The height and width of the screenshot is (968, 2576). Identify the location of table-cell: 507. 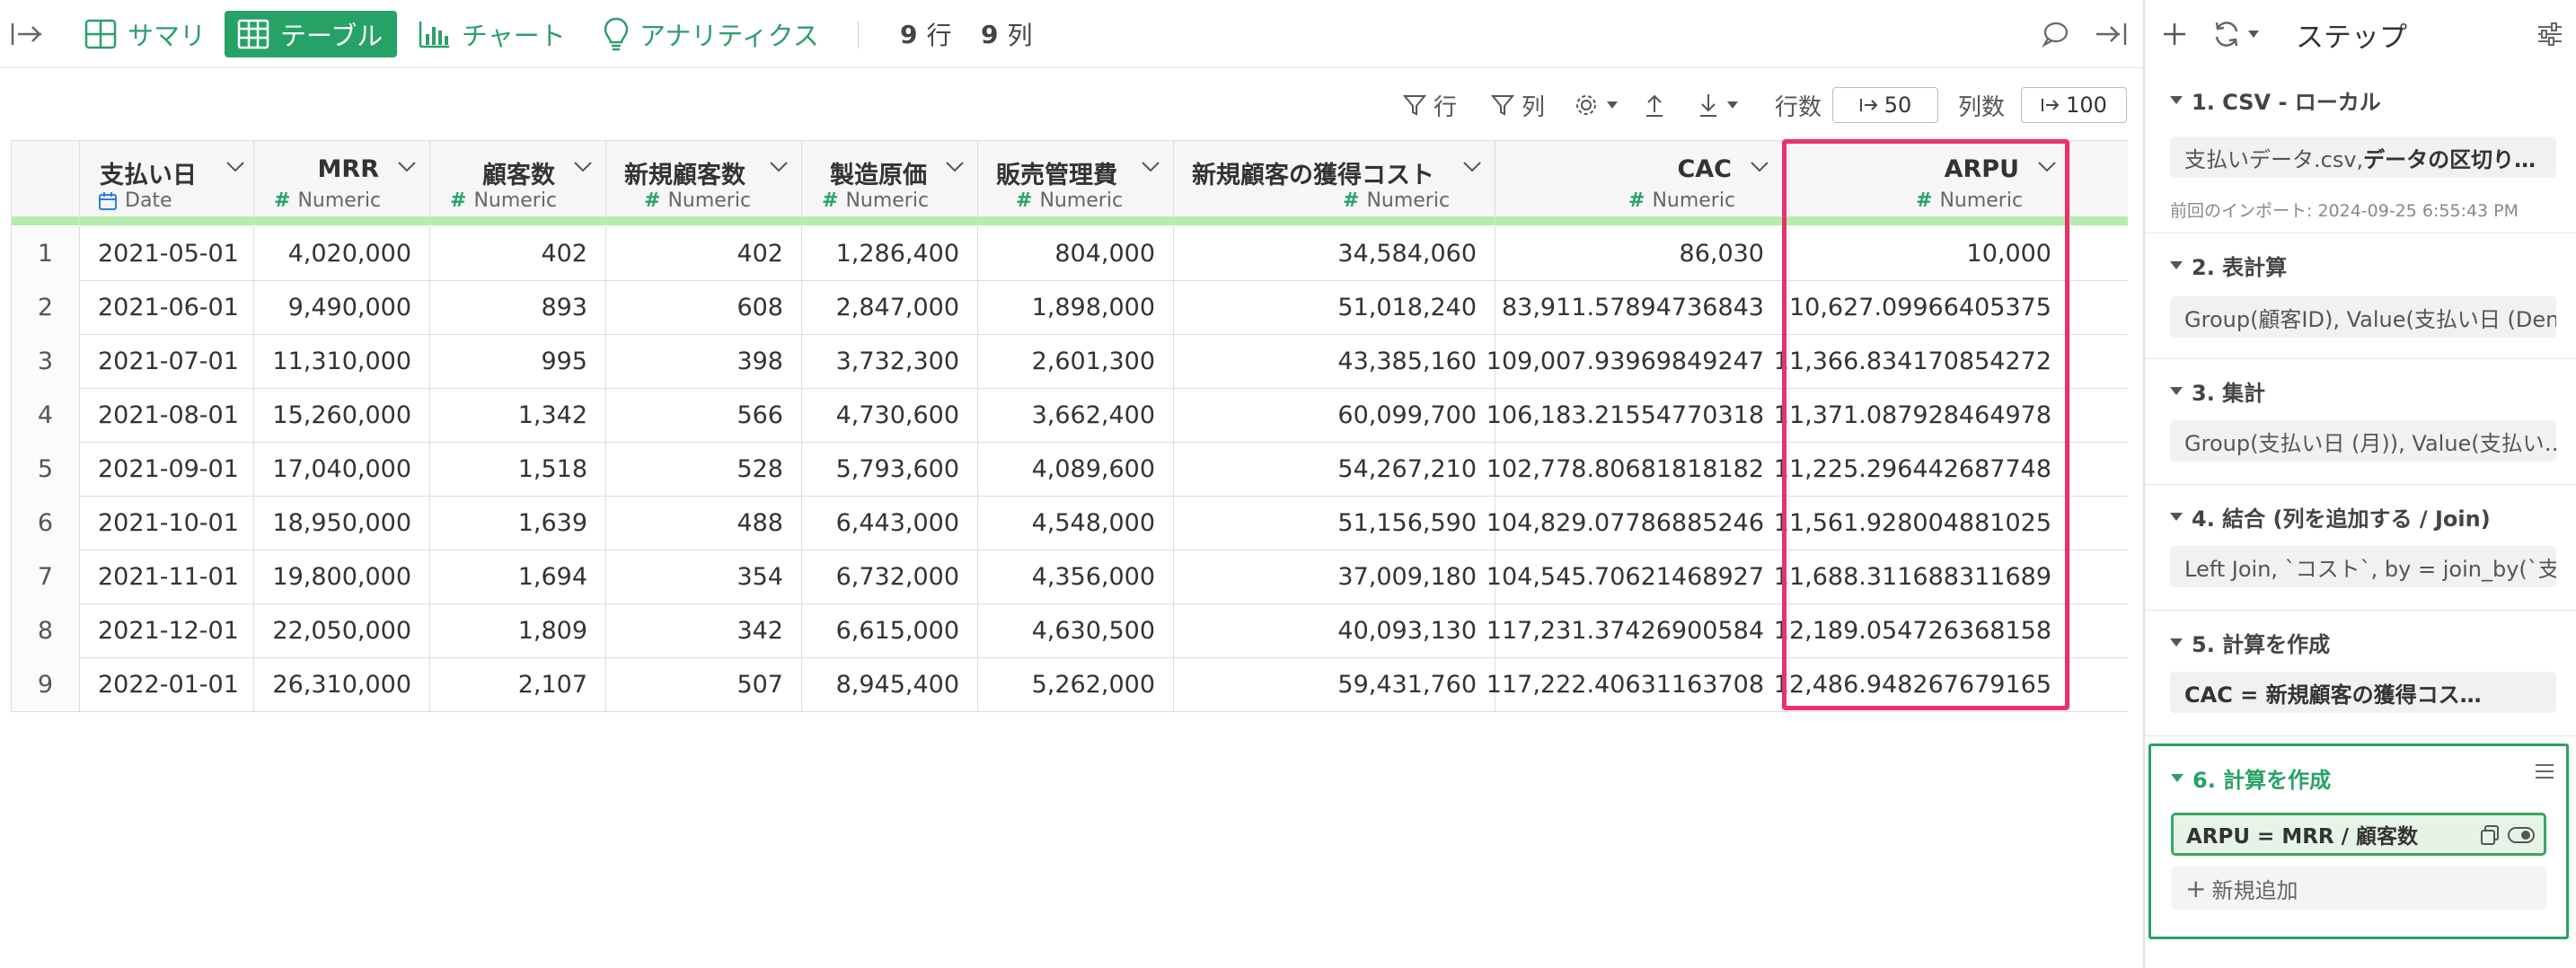
(704, 684).